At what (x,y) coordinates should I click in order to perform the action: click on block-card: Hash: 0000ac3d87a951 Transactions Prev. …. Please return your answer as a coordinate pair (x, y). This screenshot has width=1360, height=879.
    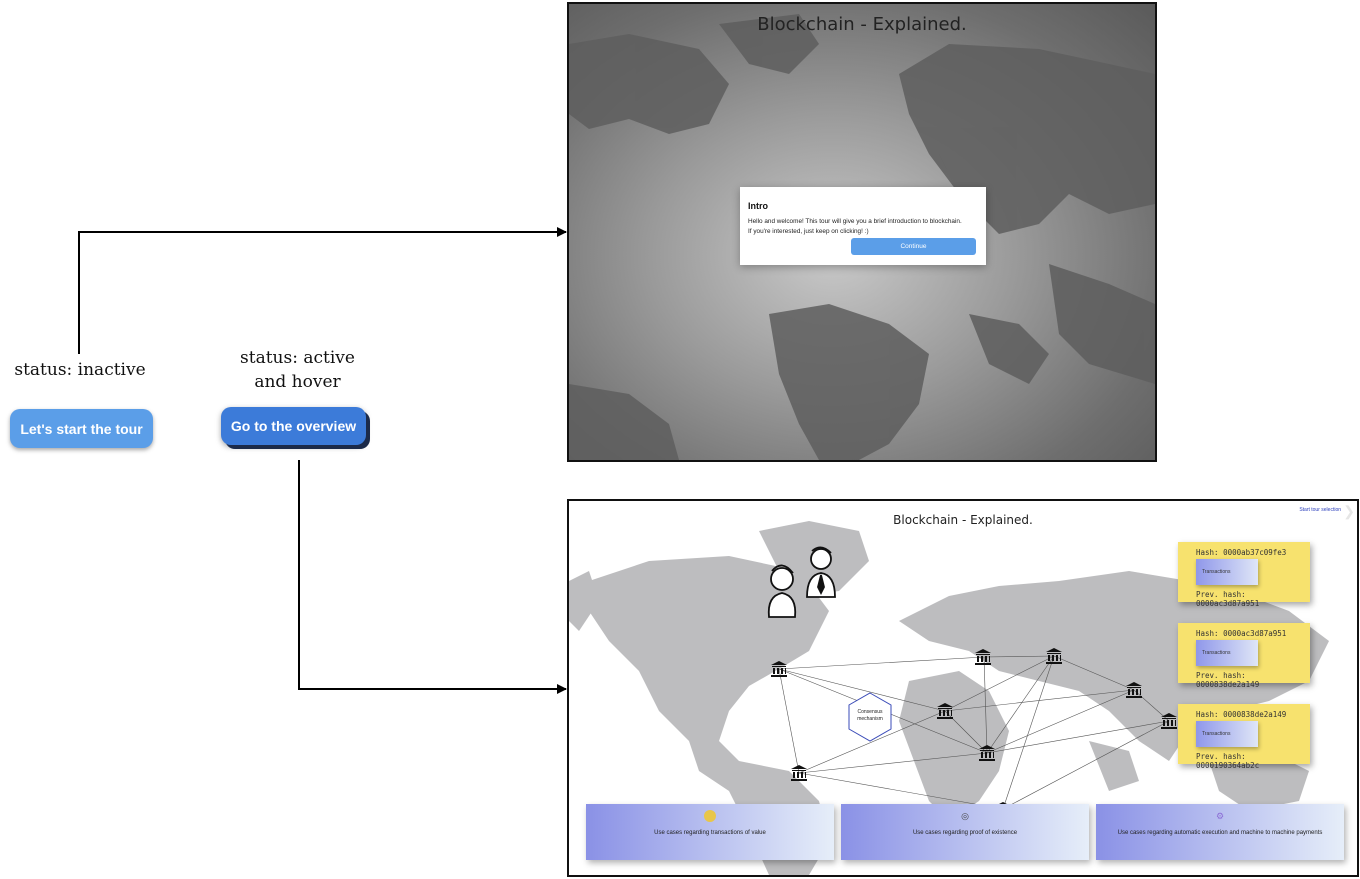
    Looking at the image, I should click on (1244, 656).